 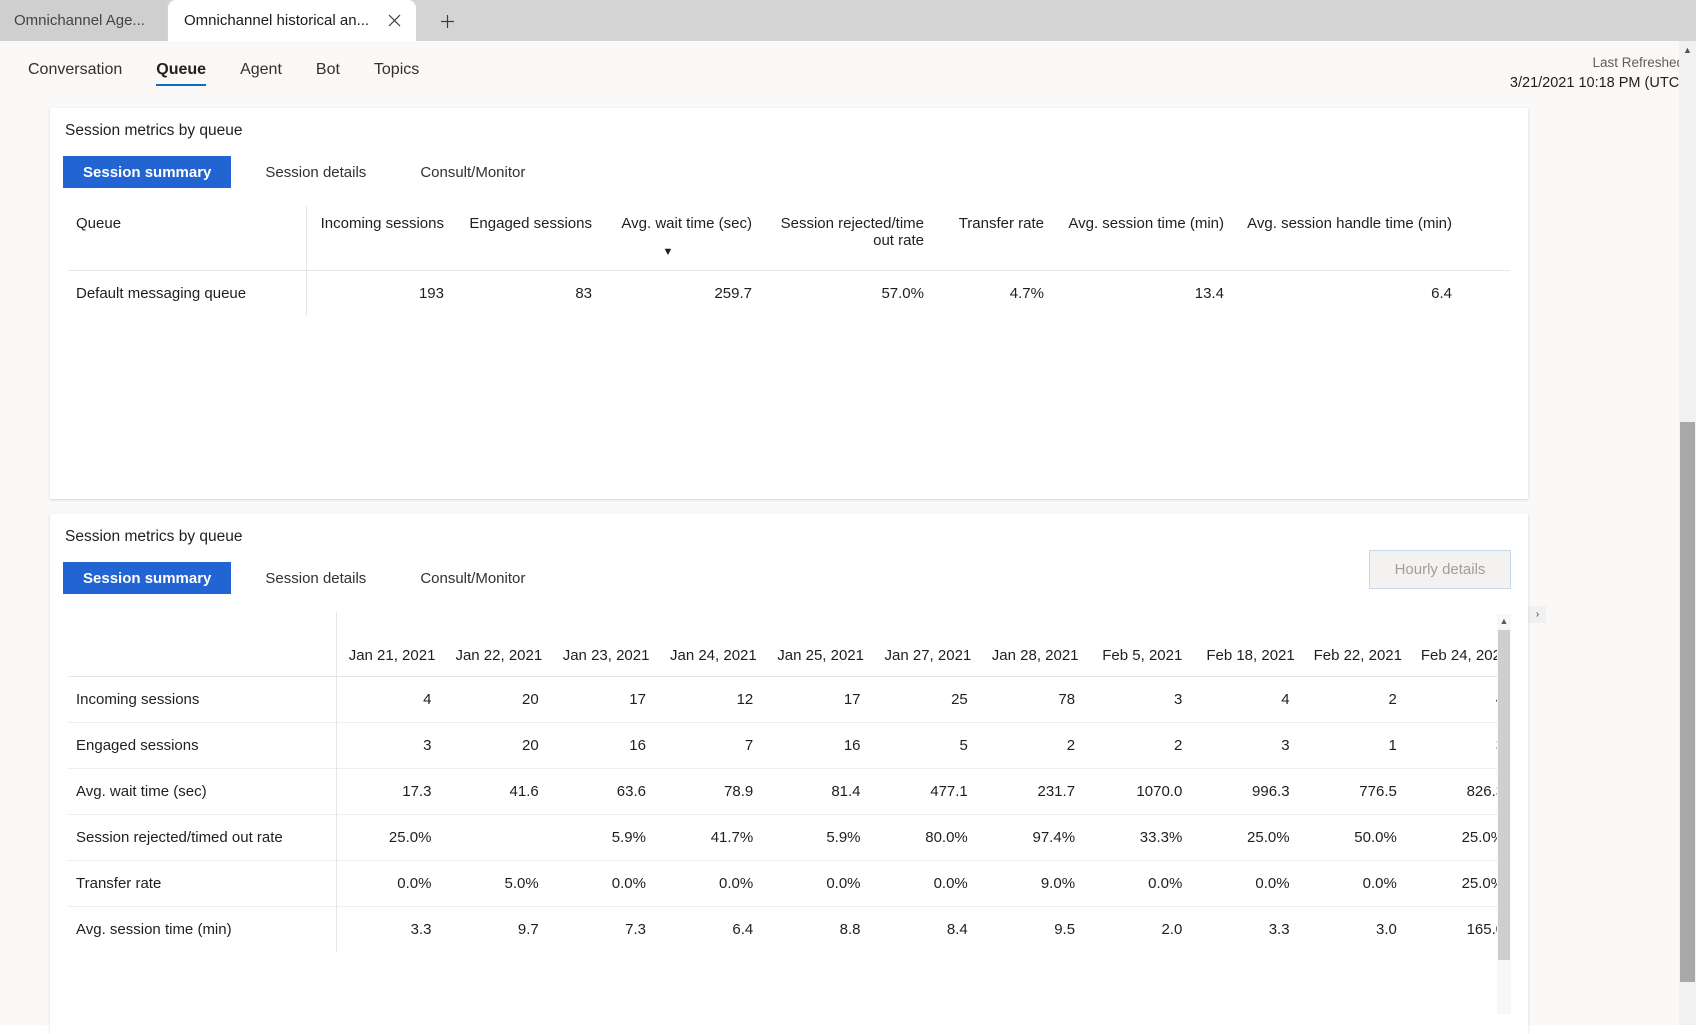 I want to click on table-cell: 3.3, so click(x=1248, y=929).